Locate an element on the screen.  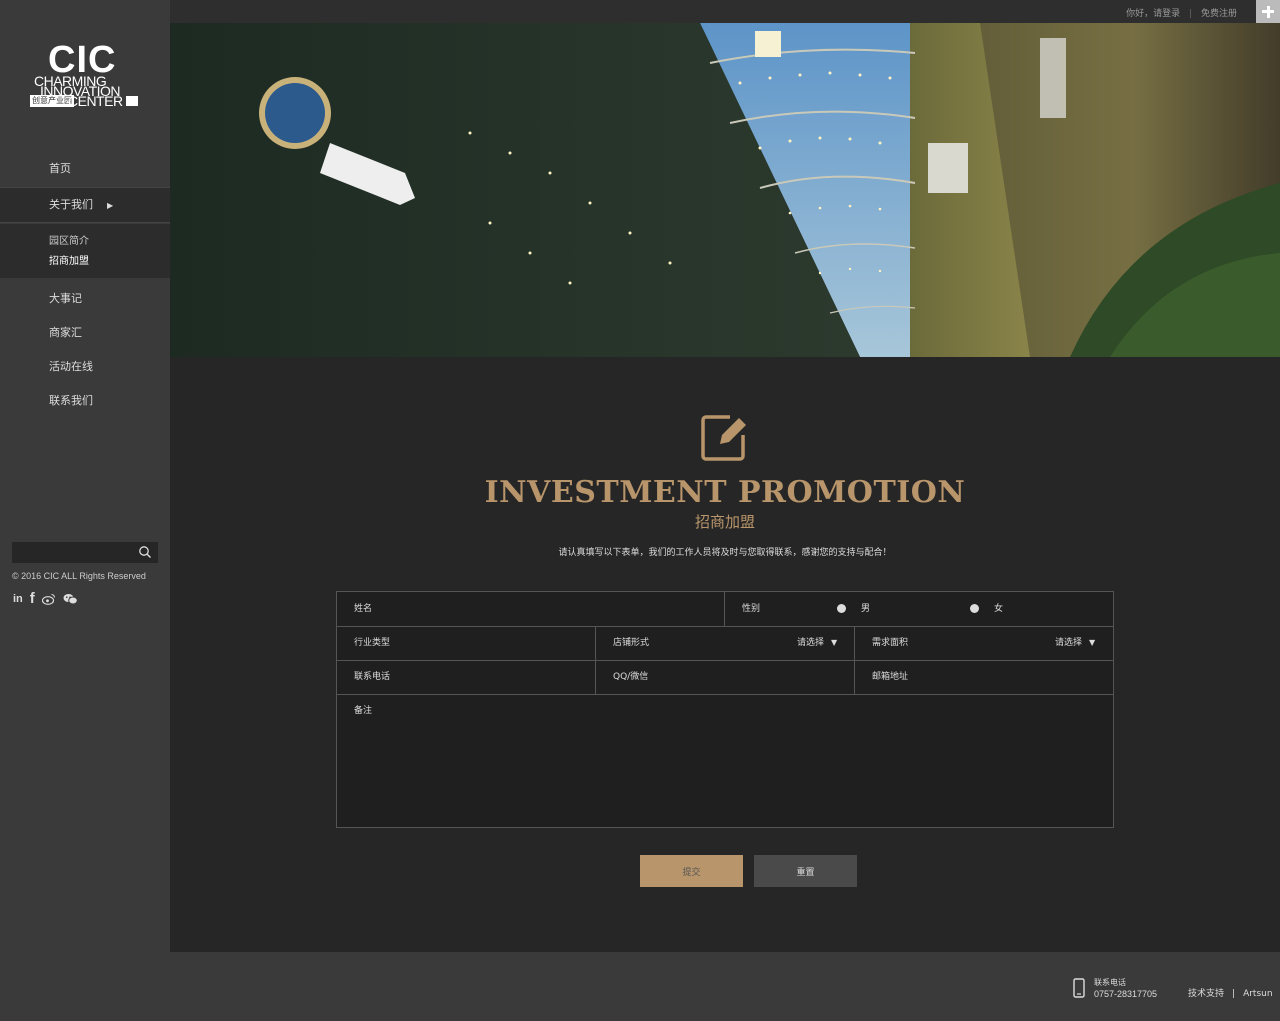
form-row: 姓名 性别 男 女 is located at coordinates (725, 609).